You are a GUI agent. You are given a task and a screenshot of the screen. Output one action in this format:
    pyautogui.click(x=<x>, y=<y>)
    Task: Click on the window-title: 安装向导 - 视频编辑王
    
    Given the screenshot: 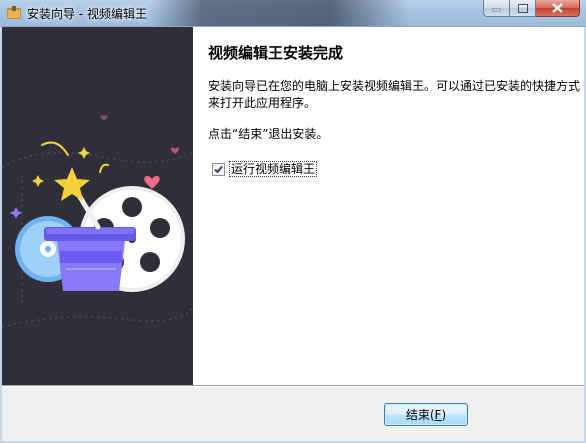 What is the action you would take?
    pyautogui.click(x=87, y=14)
    